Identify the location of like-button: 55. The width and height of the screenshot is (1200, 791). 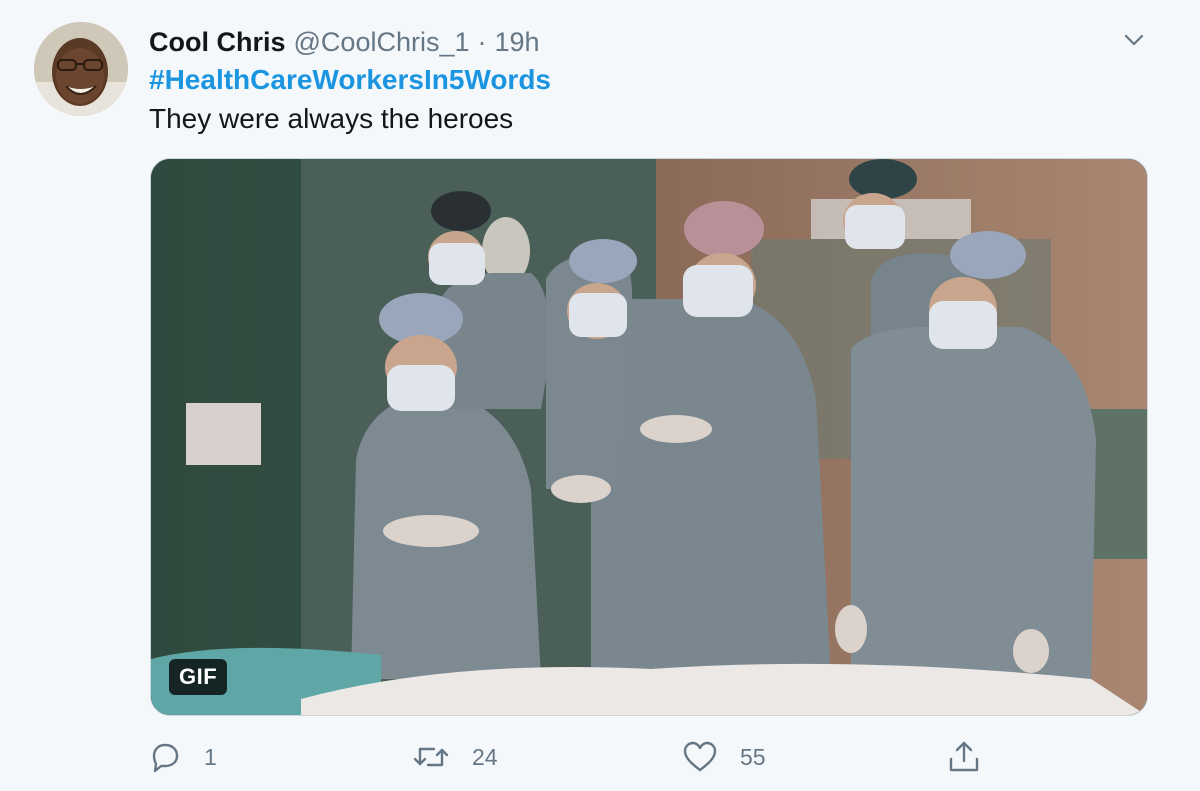
(724, 757).